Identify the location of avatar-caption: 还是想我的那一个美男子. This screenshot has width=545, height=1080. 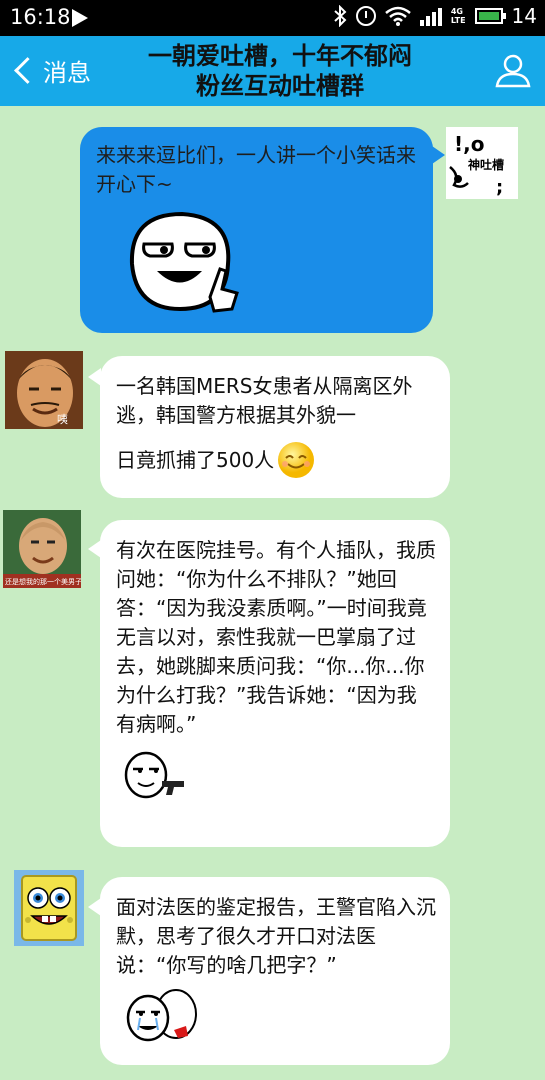
(43, 581).